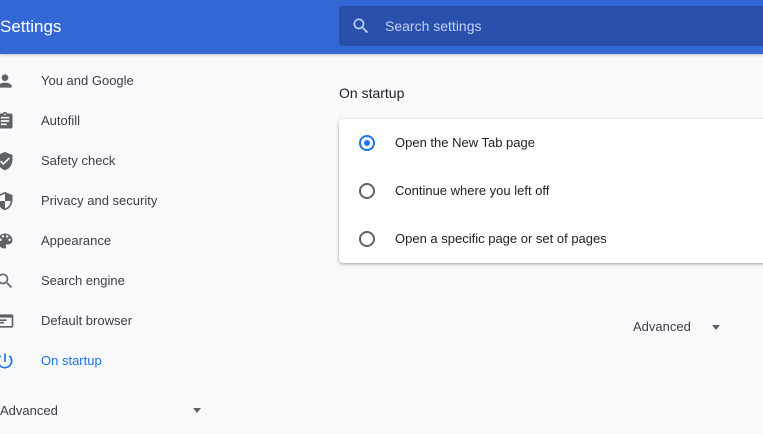  What do you see at coordinates (150, 281) in the screenshot?
I see `sidebar-item-search-engine: Search engine` at bounding box center [150, 281].